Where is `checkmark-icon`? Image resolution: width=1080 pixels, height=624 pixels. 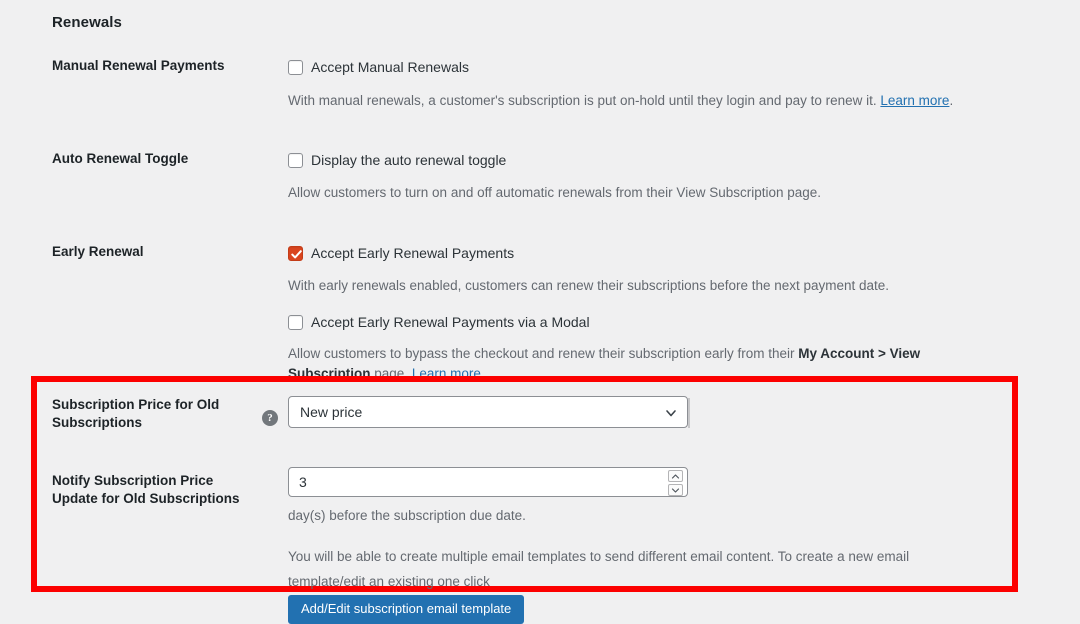 checkmark-icon is located at coordinates (296, 253).